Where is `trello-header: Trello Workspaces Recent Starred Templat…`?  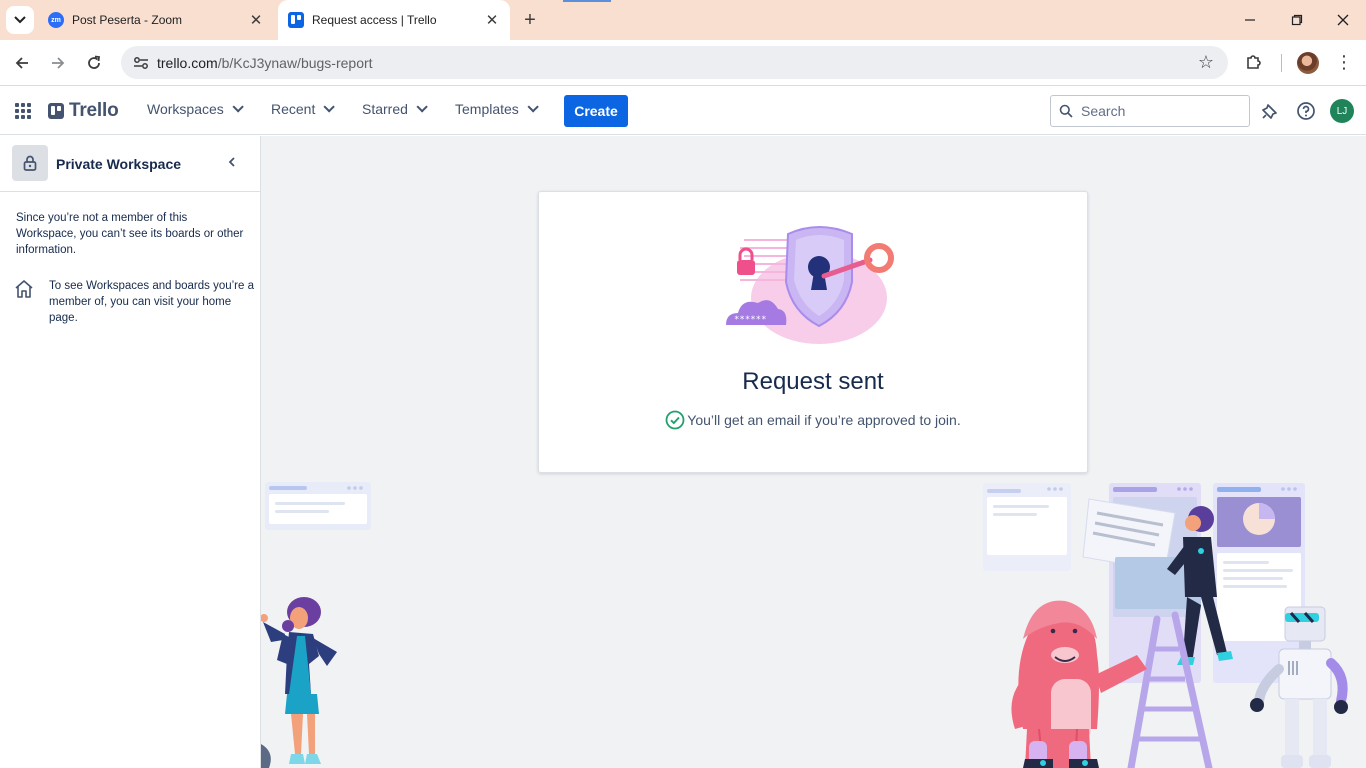
trello-header: Trello Workspaces Recent Starred Templat… is located at coordinates (683, 111).